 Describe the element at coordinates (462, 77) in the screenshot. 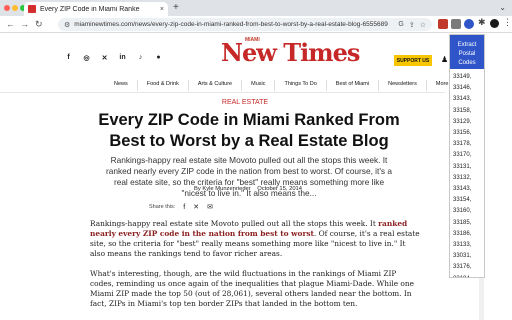

I see `postal-code-item: 33149,` at that location.